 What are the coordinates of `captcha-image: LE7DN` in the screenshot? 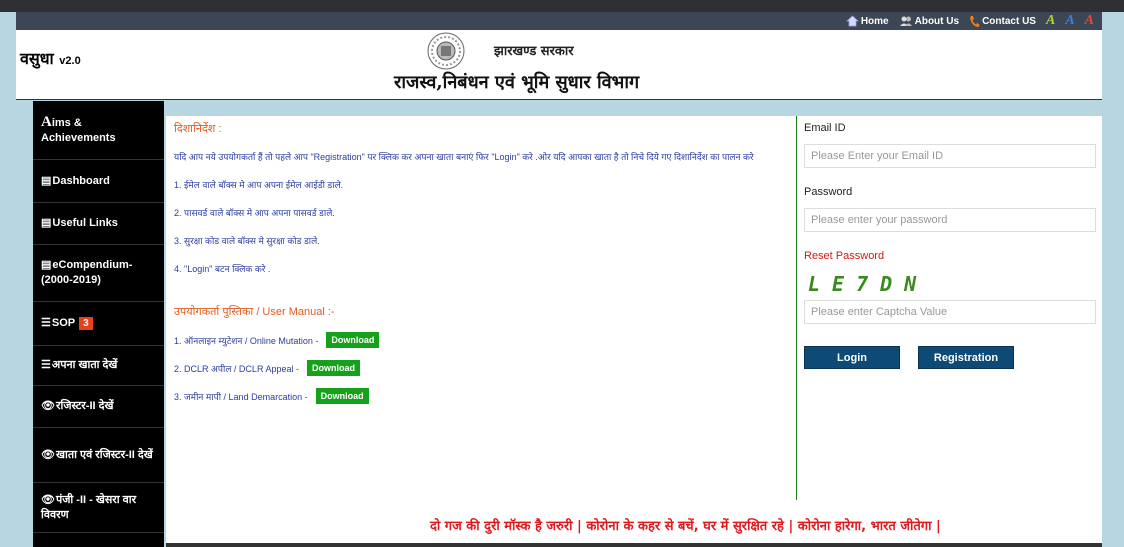 It's located at (868, 284).